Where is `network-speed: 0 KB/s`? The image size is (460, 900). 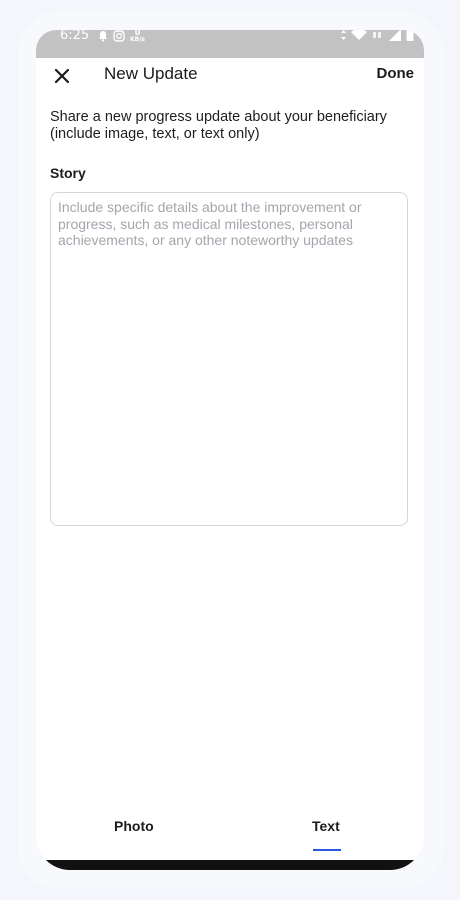 network-speed: 0 KB/s is located at coordinates (137, 36).